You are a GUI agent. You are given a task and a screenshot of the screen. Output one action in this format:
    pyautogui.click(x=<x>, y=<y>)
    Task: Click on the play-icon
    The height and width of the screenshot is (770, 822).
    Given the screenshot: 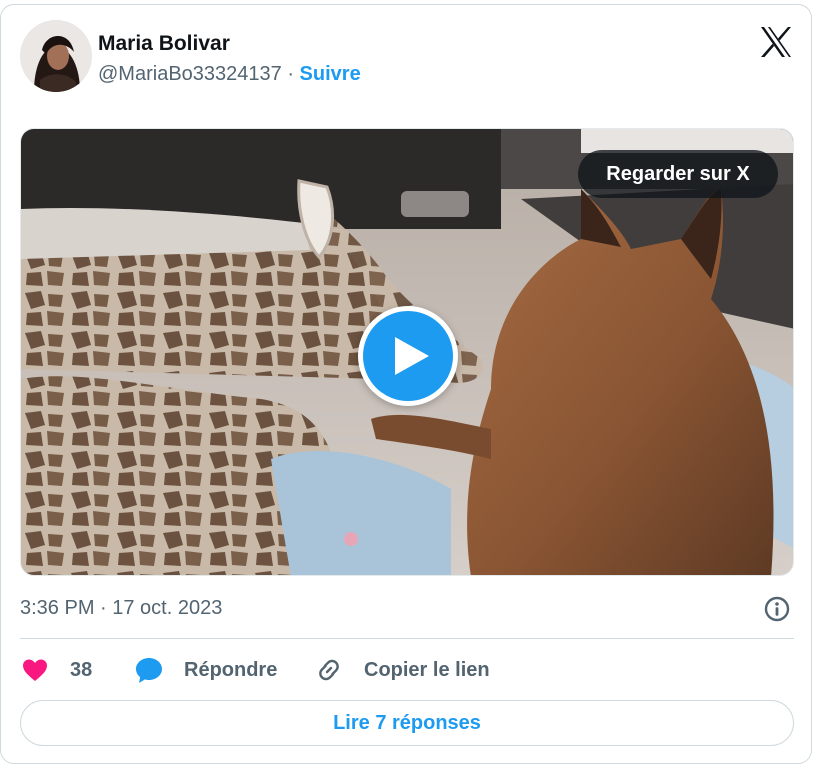 What is the action you would take?
    pyautogui.click(x=412, y=356)
    